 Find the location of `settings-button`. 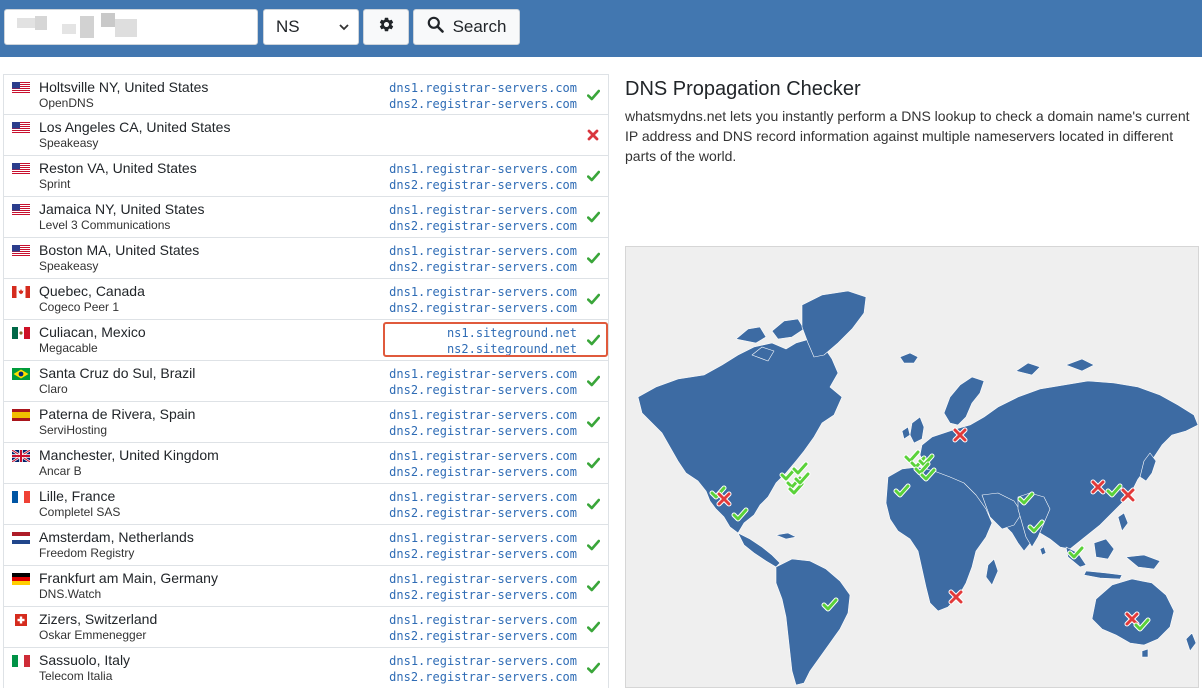

settings-button is located at coordinates (386, 27).